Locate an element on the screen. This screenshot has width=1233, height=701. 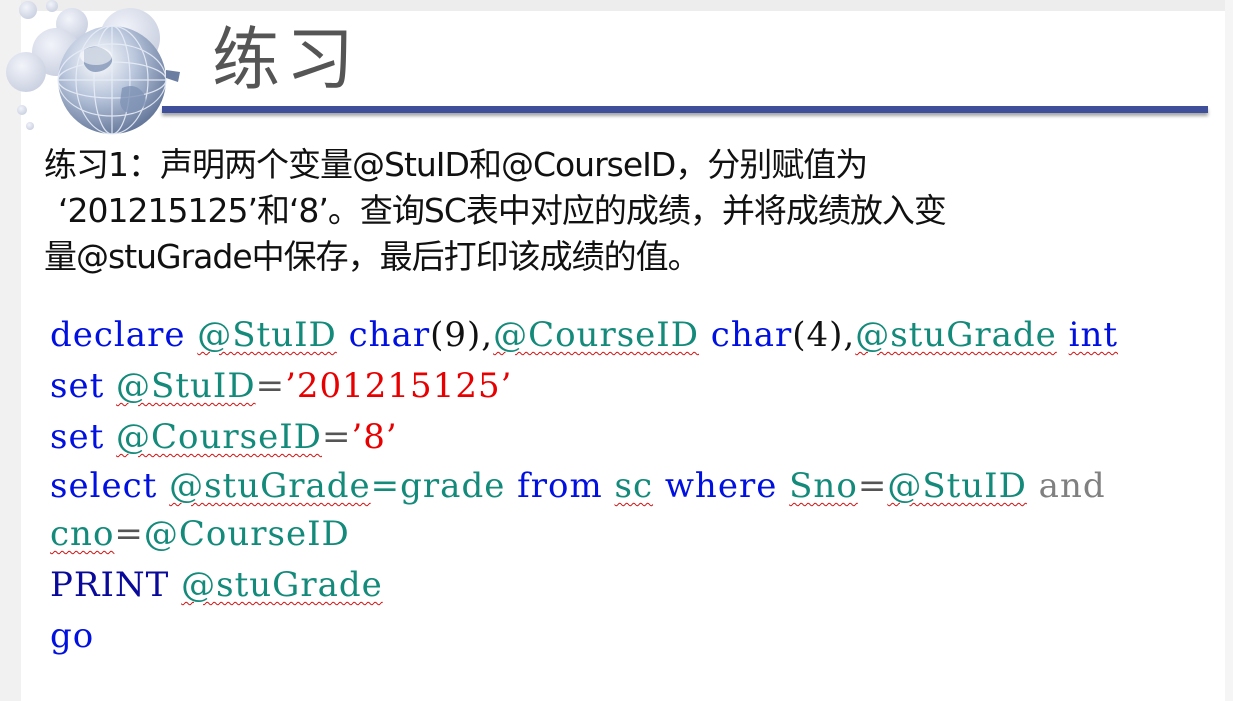
keyword-from: from is located at coordinates (560, 486).